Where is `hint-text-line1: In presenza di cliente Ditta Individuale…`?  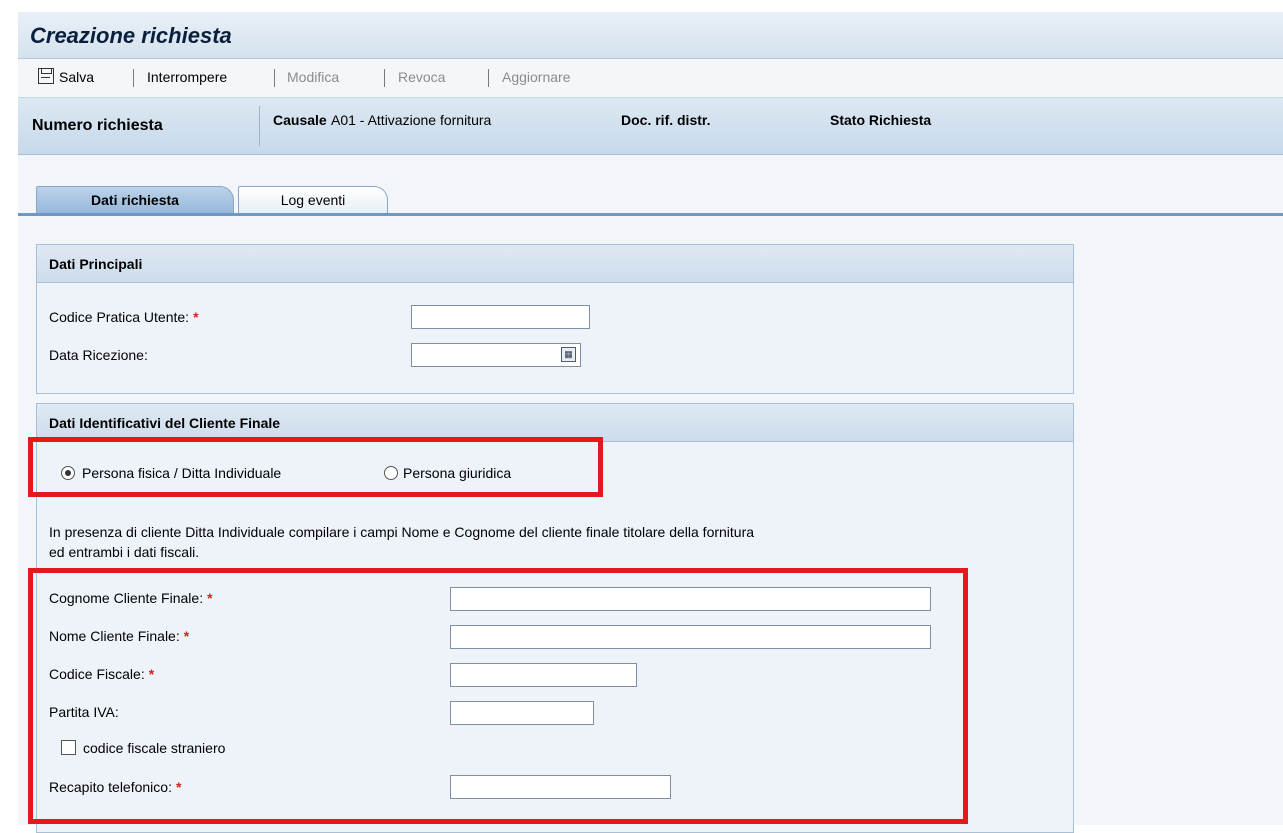 hint-text-line1: In presenza di cliente Ditta Individuale… is located at coordinates (402, 532).